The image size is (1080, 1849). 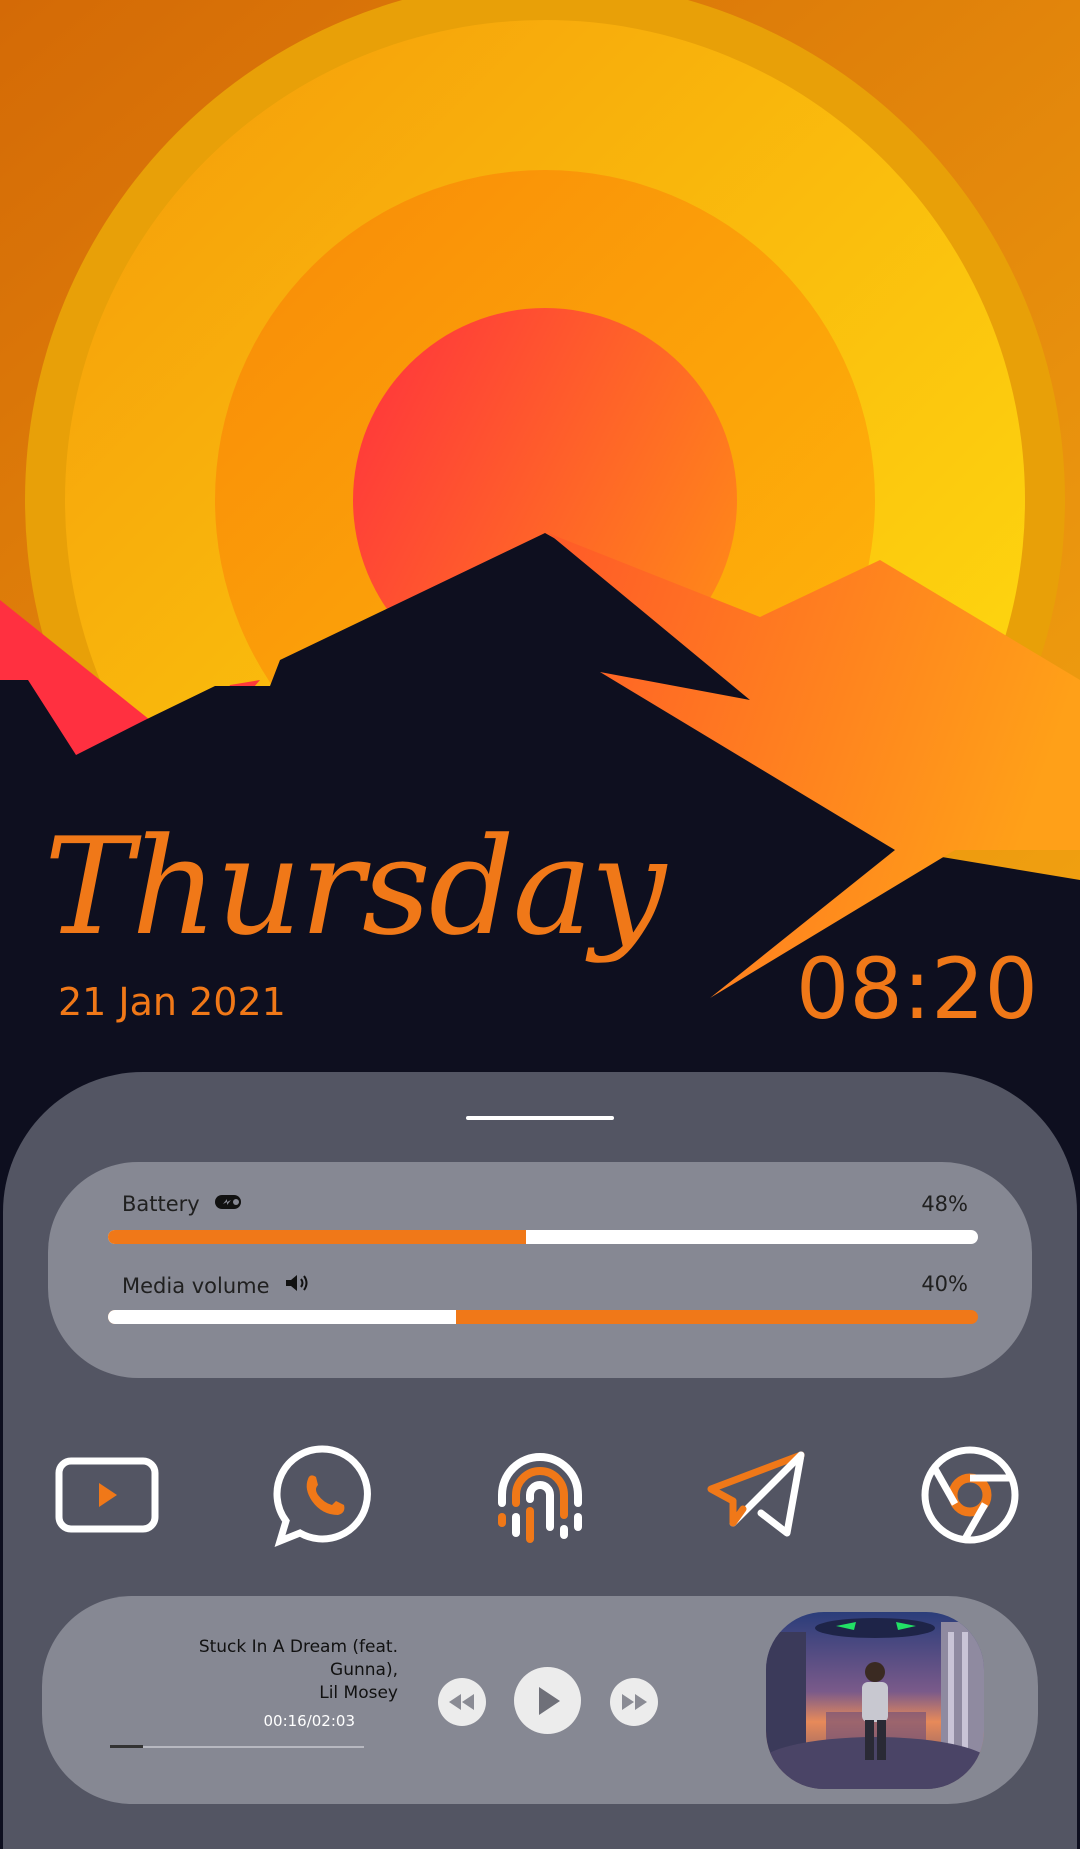 I want to click on app-dock, so click(x=540, y=1495).